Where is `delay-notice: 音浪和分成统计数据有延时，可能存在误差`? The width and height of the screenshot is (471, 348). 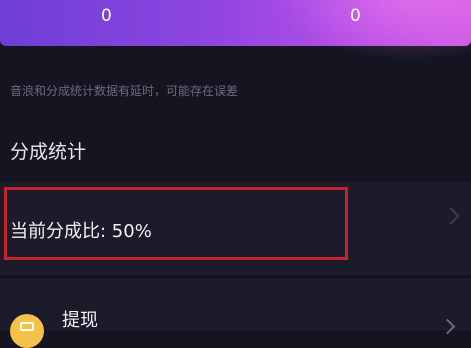 delay-notice: 音浪和分成统计数据有延时，可能存在误差 is located at coordinates (124, 91).